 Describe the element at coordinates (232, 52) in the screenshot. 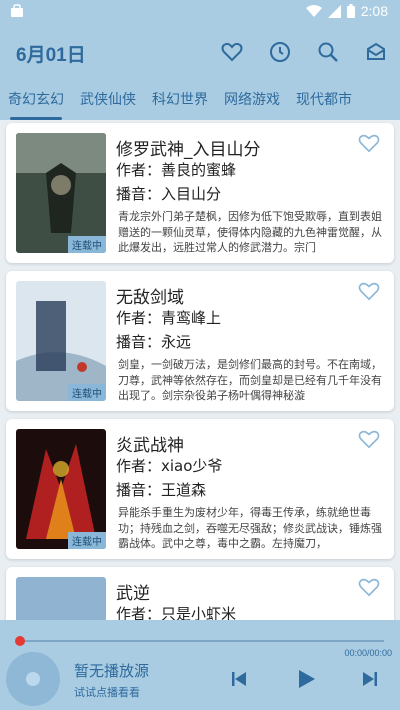

I see `favorites-heart-icon` at that location.